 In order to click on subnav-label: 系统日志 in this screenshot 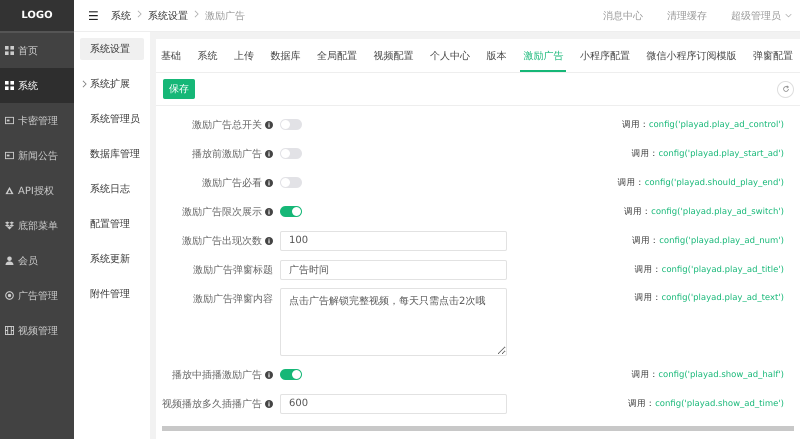, I will do `click(110, 189)`.